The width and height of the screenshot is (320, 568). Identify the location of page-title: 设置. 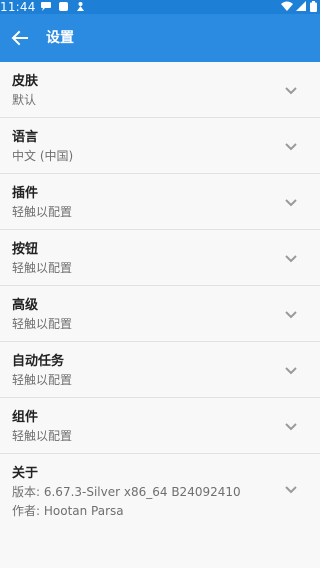
(60, 38).